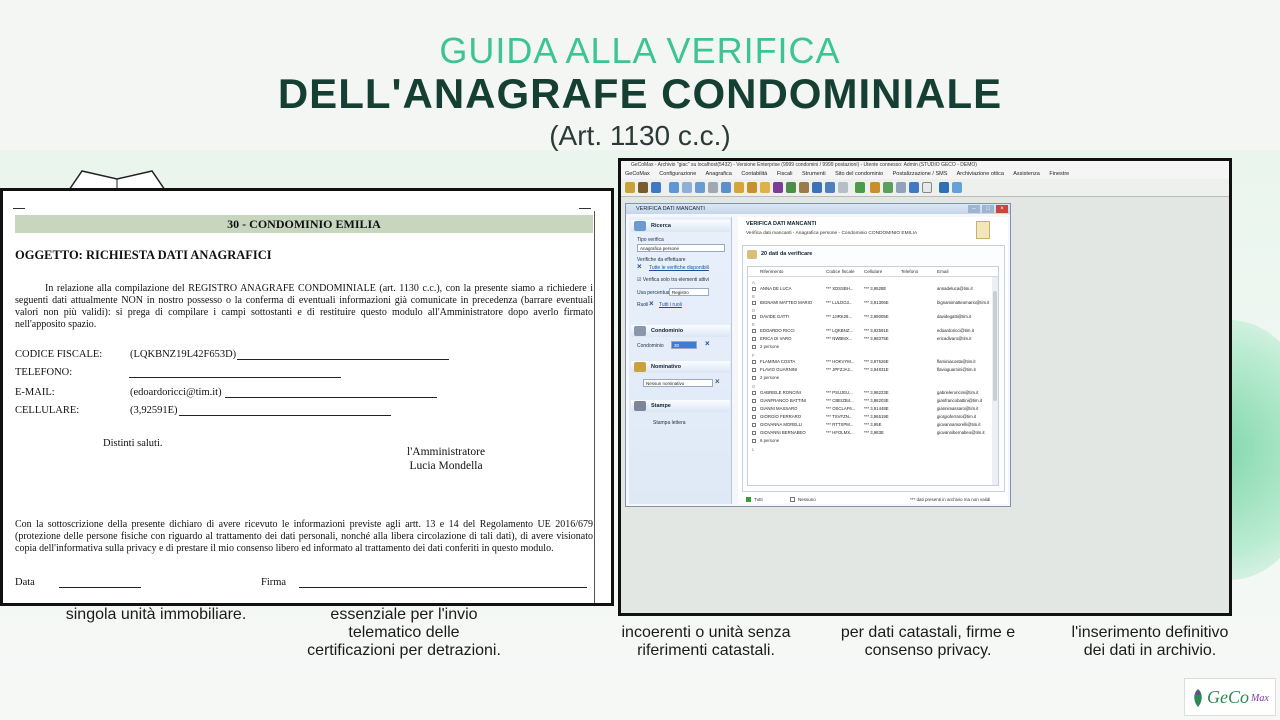 The image size is (1280, 720). Describe the element at coordinates (640, 135) in the screenshot. I see `page-title-line3: (Art. 1130 c.c.)` at that location.